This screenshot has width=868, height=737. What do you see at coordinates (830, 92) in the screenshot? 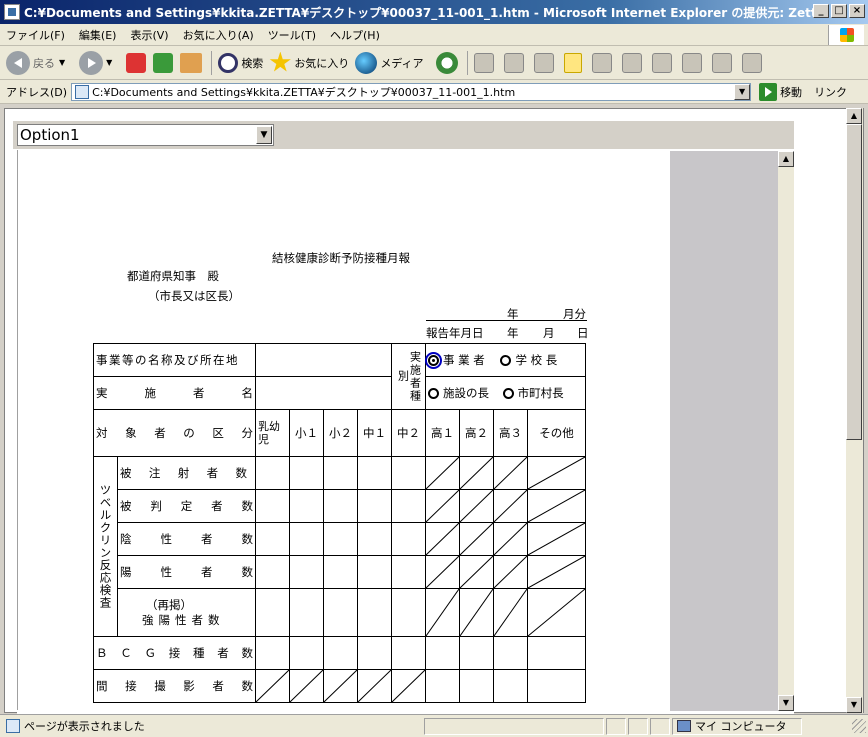
I see `links-button: リンク` at bounding box center [830, 92].